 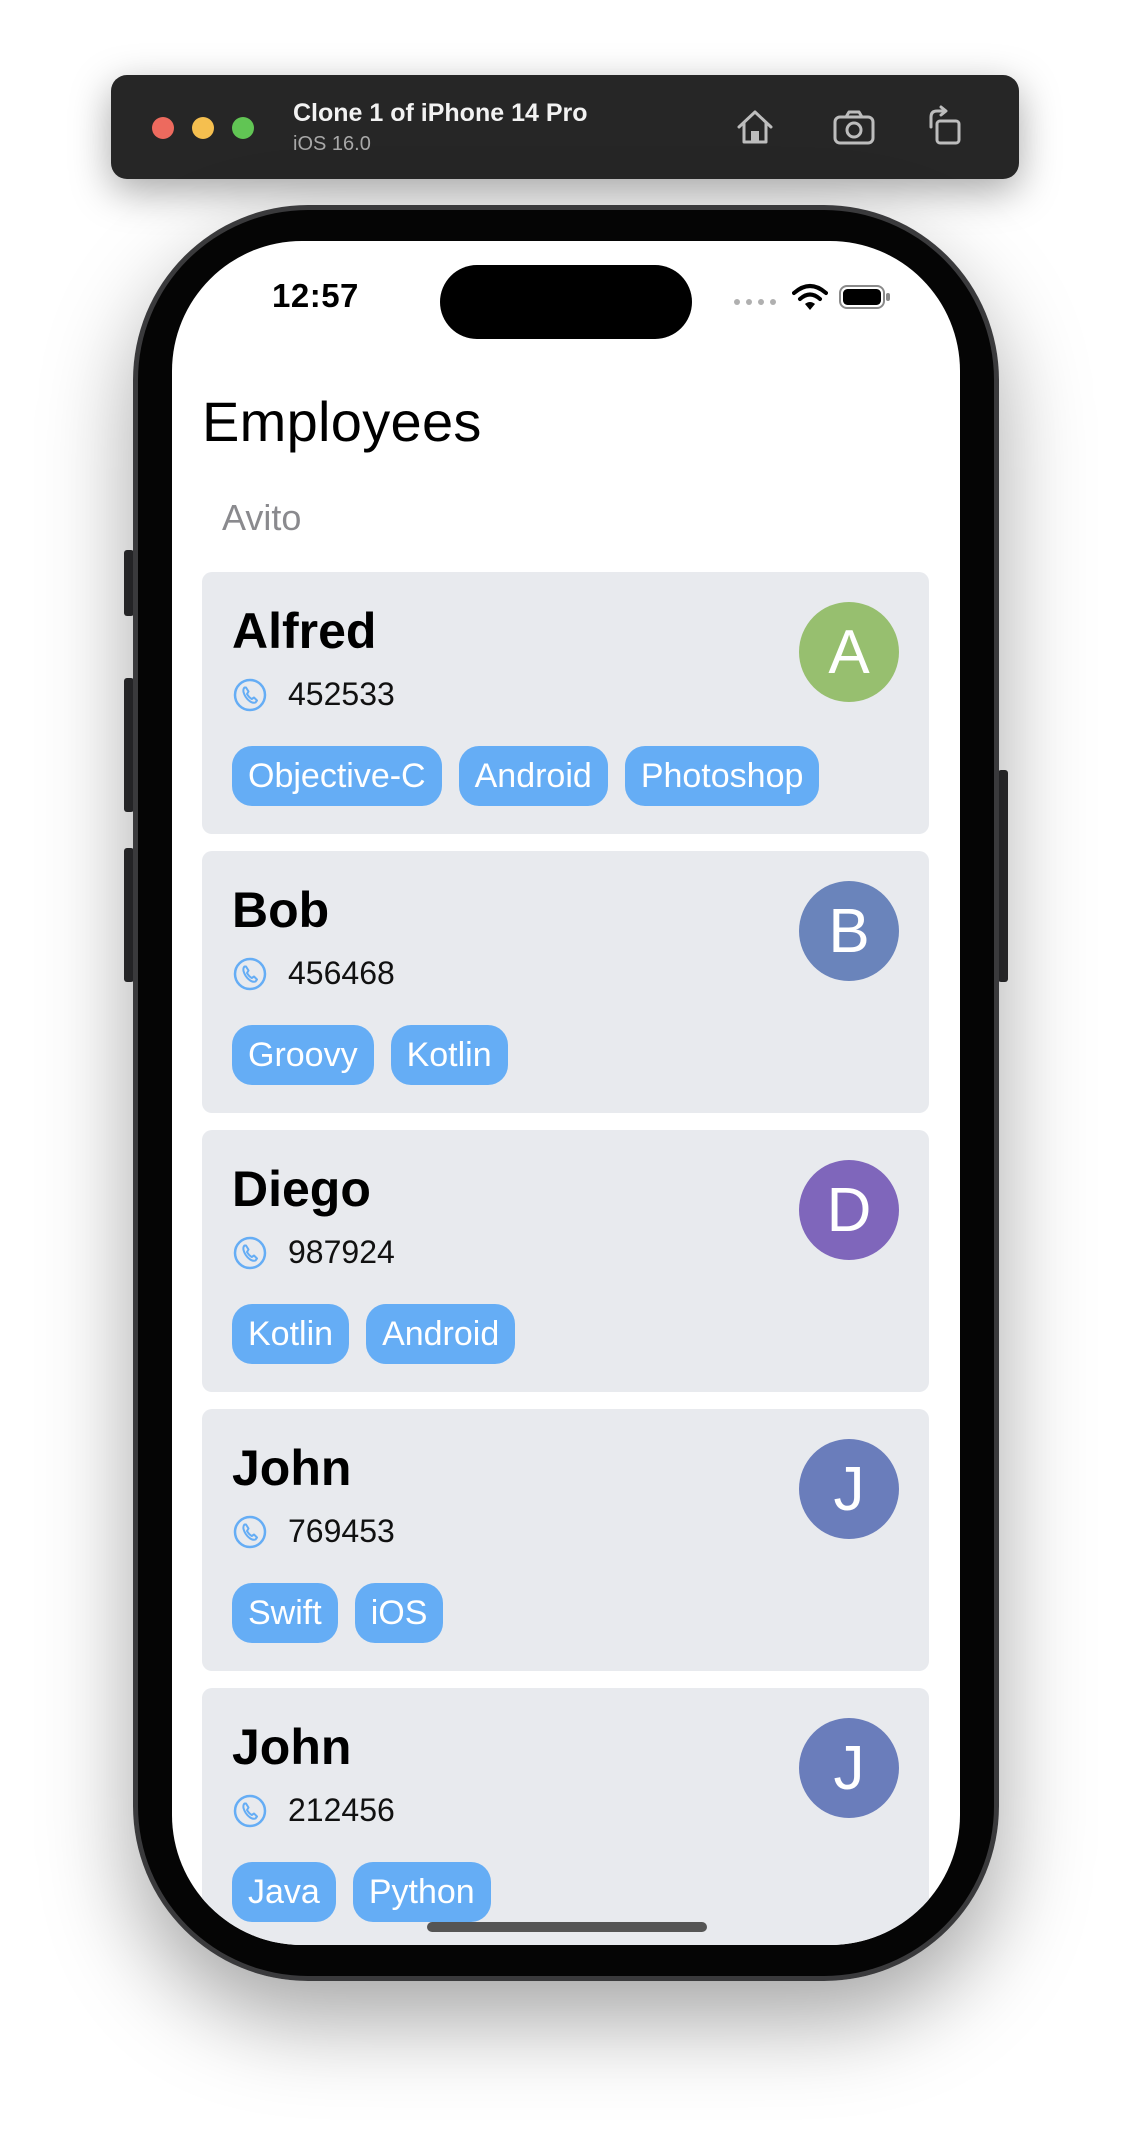 I want to click on wifi-icon, so click(x=810, y=297).